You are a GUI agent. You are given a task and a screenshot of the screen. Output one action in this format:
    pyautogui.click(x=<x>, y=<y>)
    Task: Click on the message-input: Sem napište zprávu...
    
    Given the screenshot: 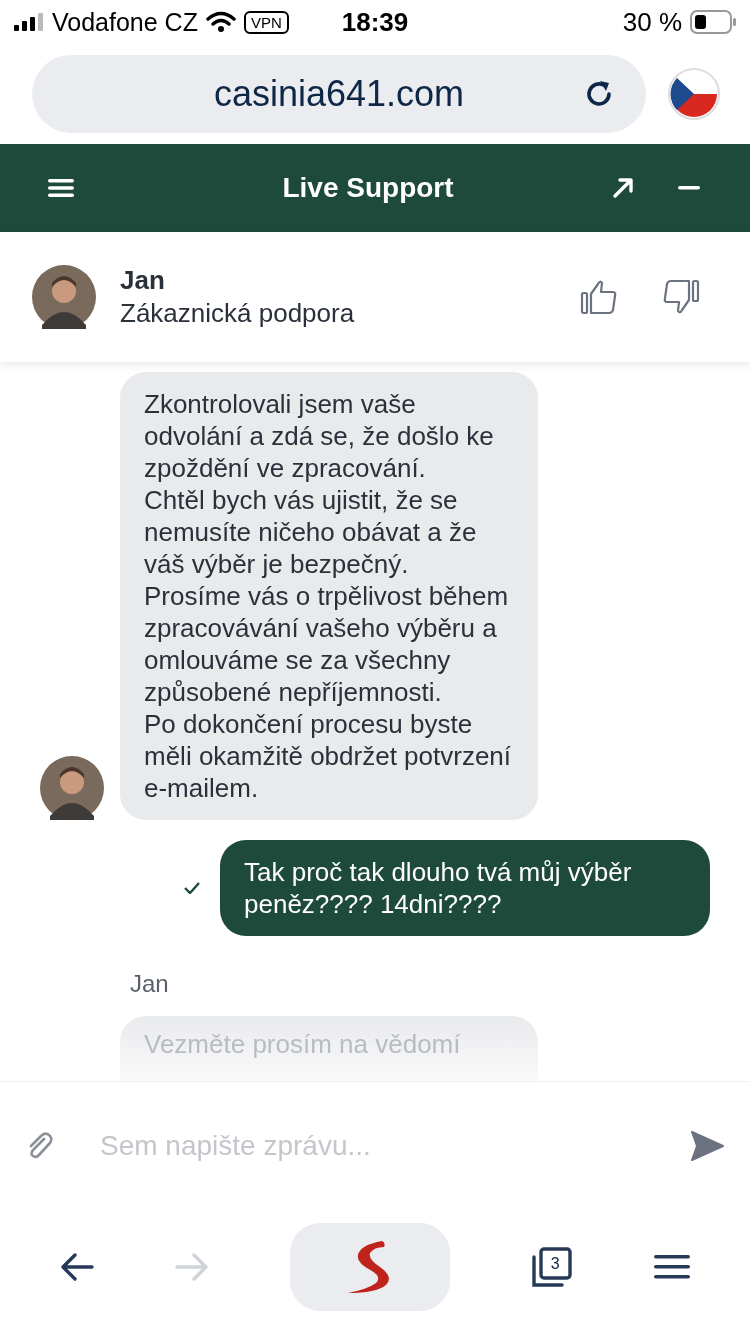 What is the action you would take?
    pyautogui.click(x=372, y=1146)
    